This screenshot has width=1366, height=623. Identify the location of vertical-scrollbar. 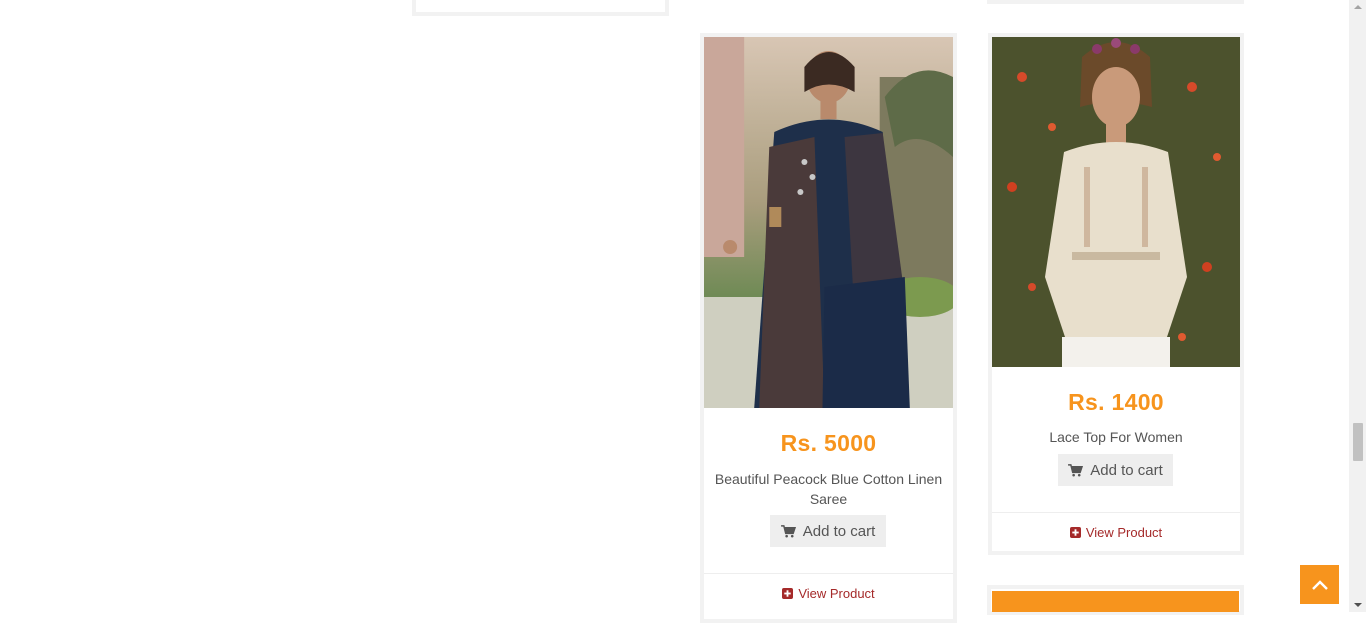
(1357, 306).